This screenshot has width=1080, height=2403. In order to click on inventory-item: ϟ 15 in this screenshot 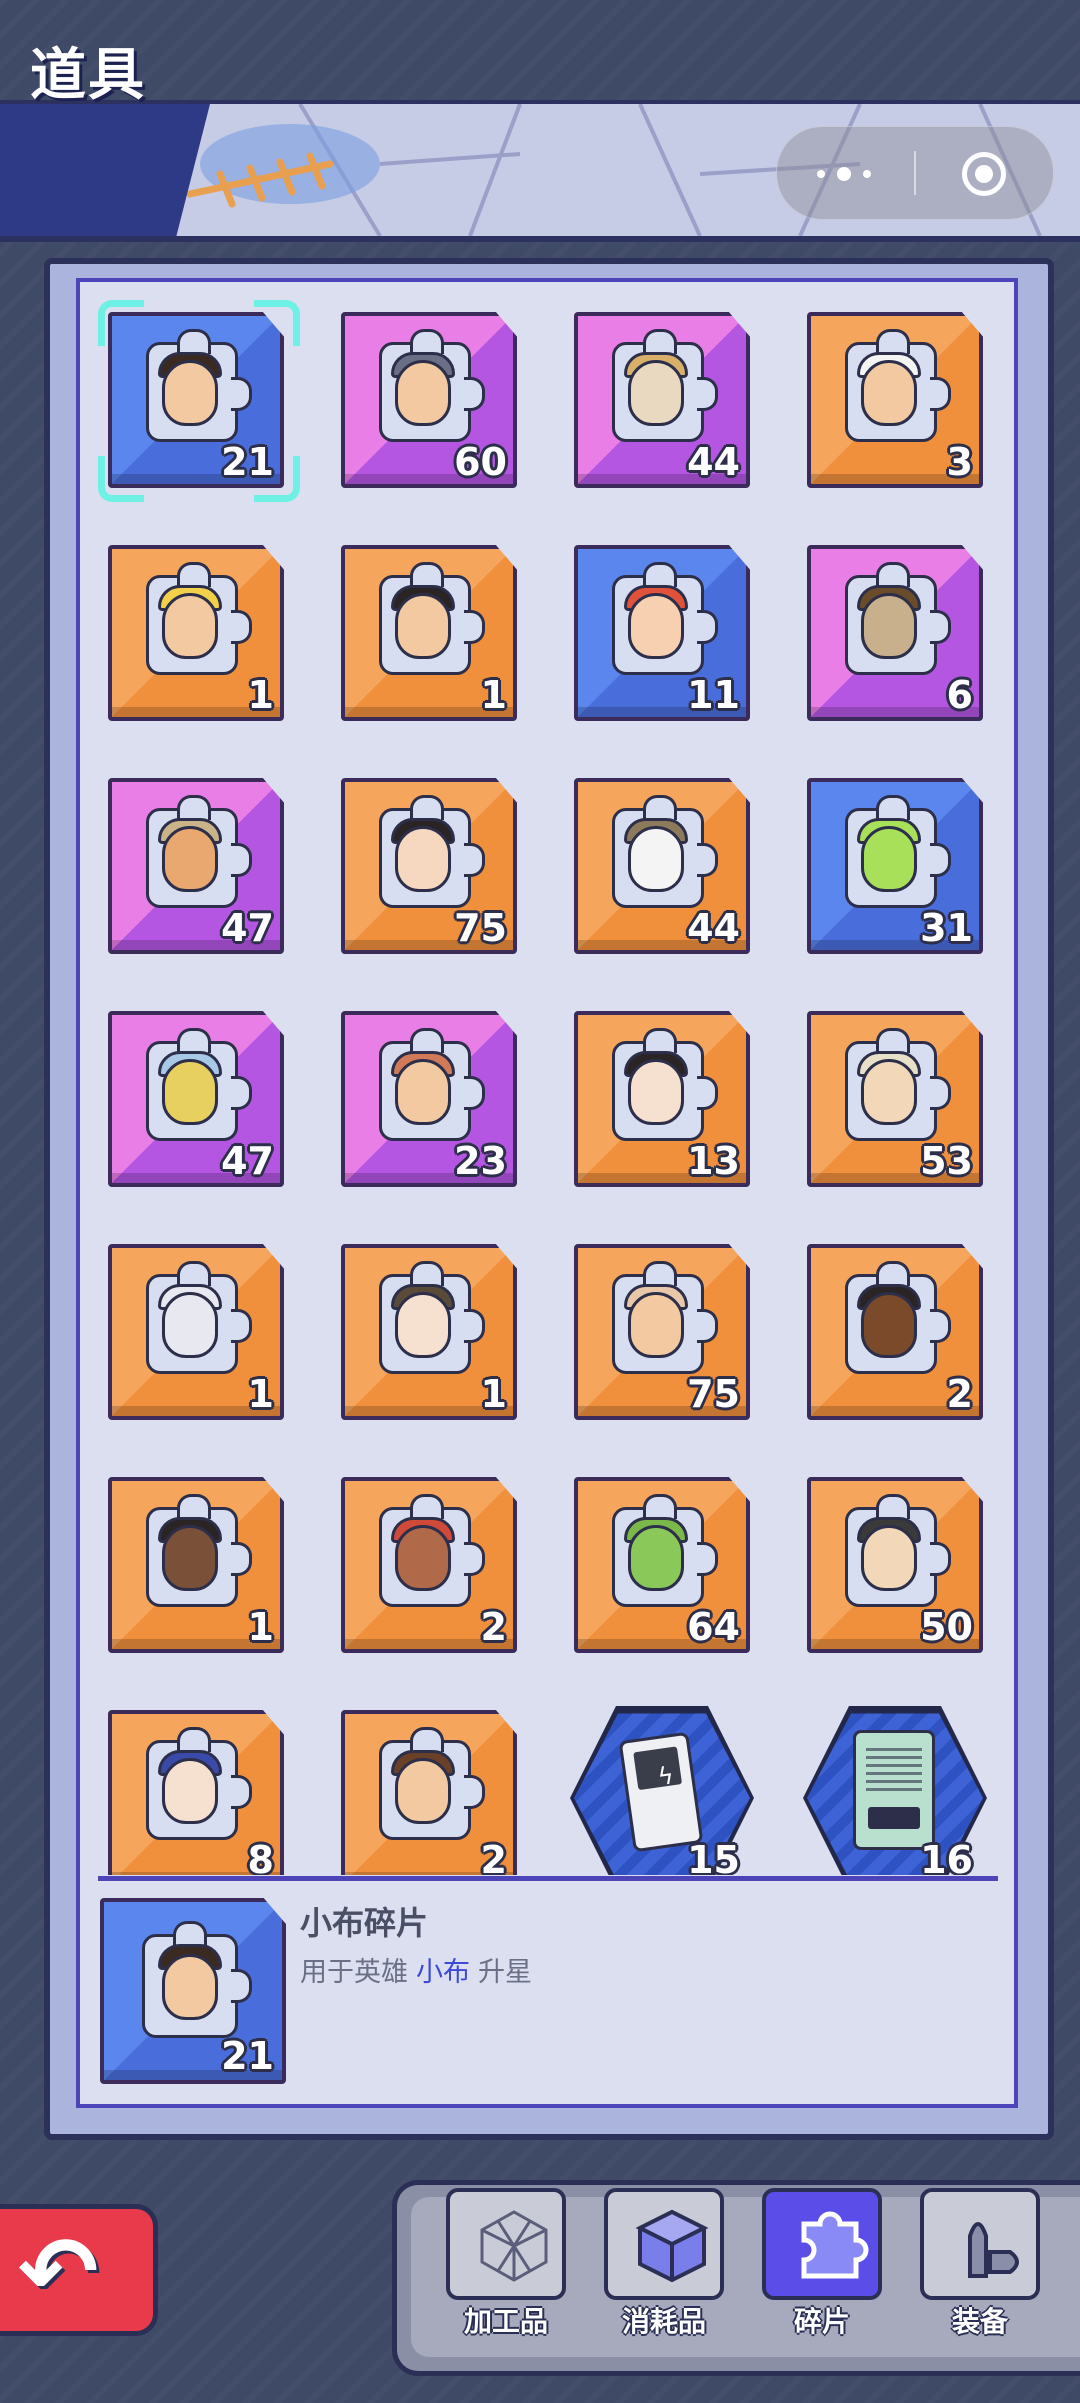, I will do `click(662, 1790)`.